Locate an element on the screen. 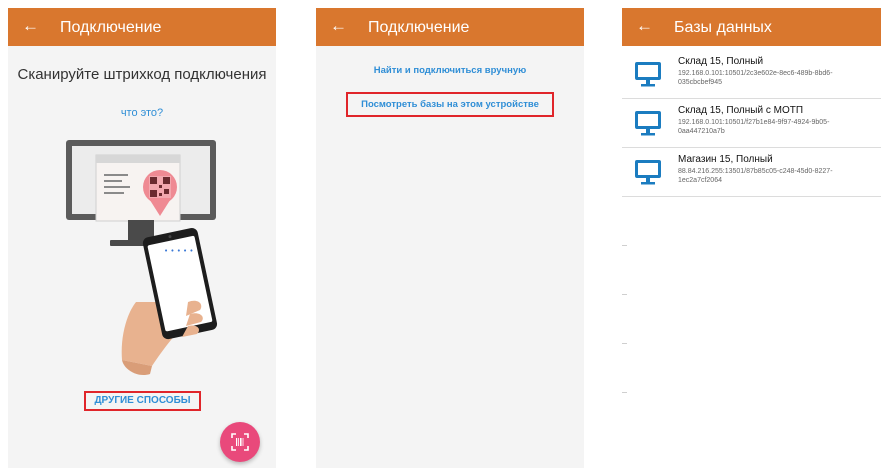 The height and width of the screenshot is (468, 881). scan-illustration: • • • • • is located at coordinates (142, 258).